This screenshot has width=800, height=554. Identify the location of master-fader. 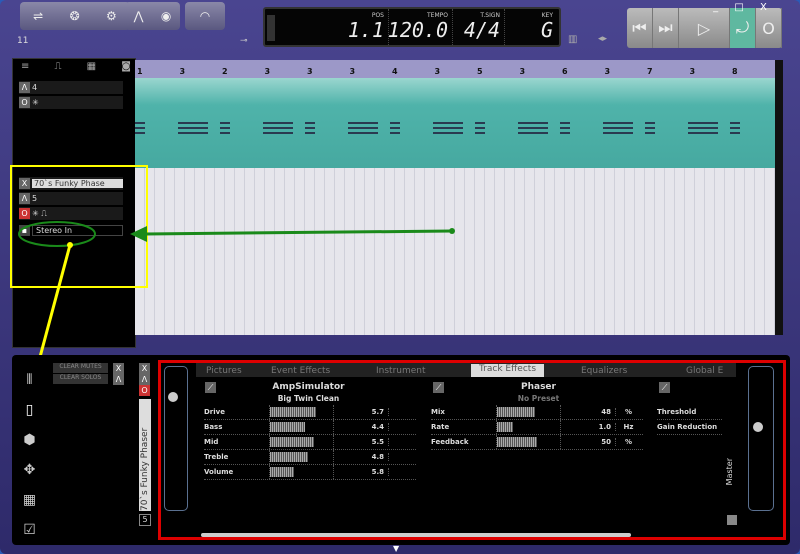
(761, 438).